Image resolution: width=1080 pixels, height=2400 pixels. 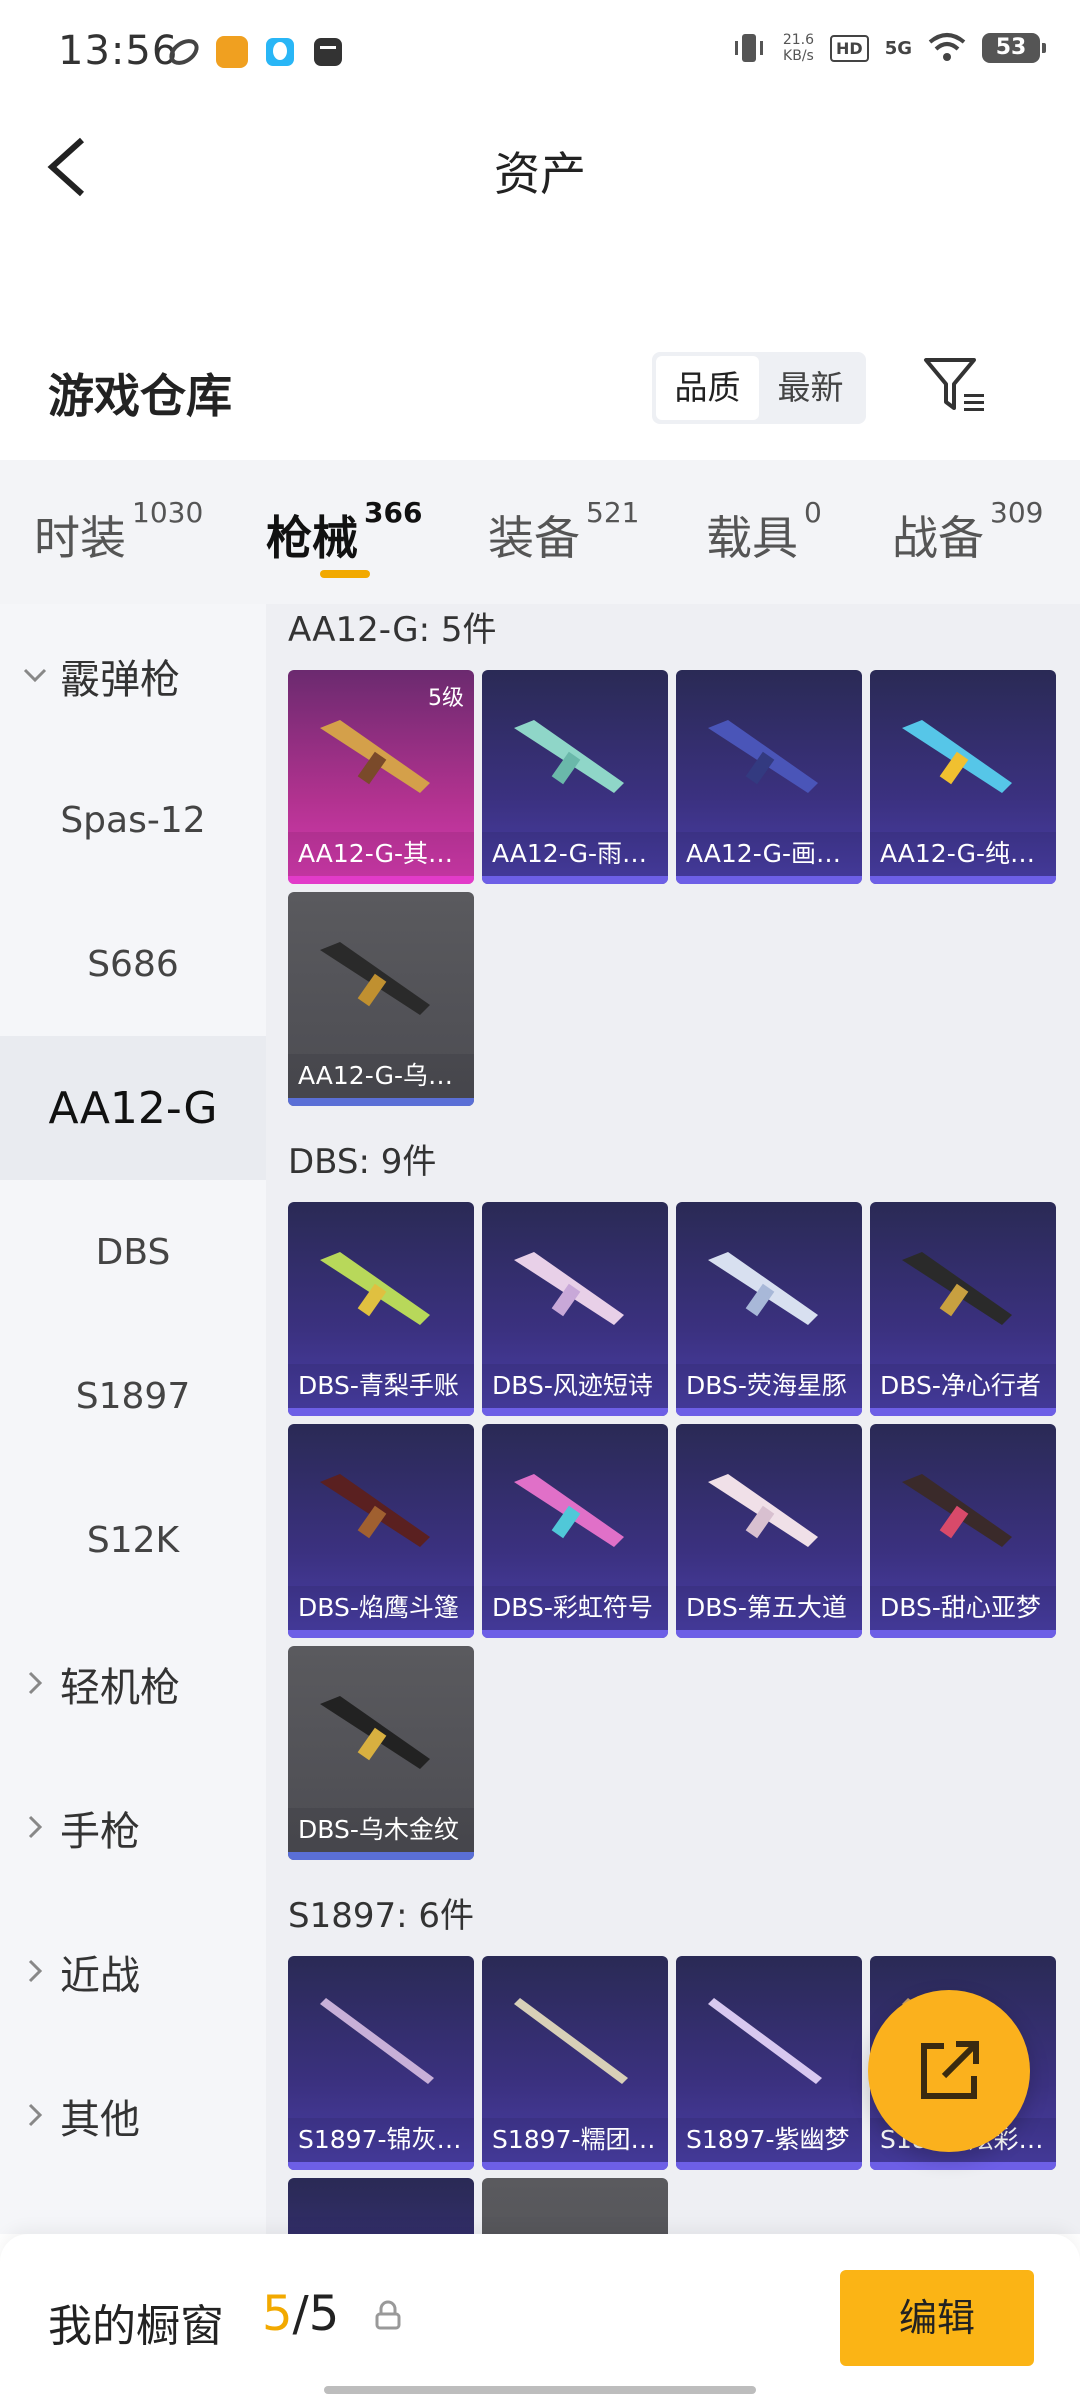 I want to click on app-swirl-icon, so click(x=184, y=52).